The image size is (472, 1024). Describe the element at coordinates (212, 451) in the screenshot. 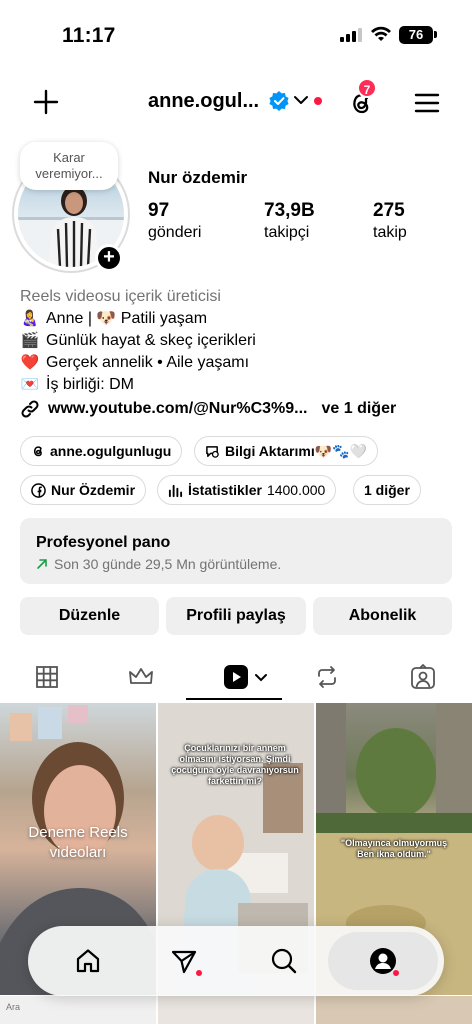

I see `broadcast-icon` at that location.